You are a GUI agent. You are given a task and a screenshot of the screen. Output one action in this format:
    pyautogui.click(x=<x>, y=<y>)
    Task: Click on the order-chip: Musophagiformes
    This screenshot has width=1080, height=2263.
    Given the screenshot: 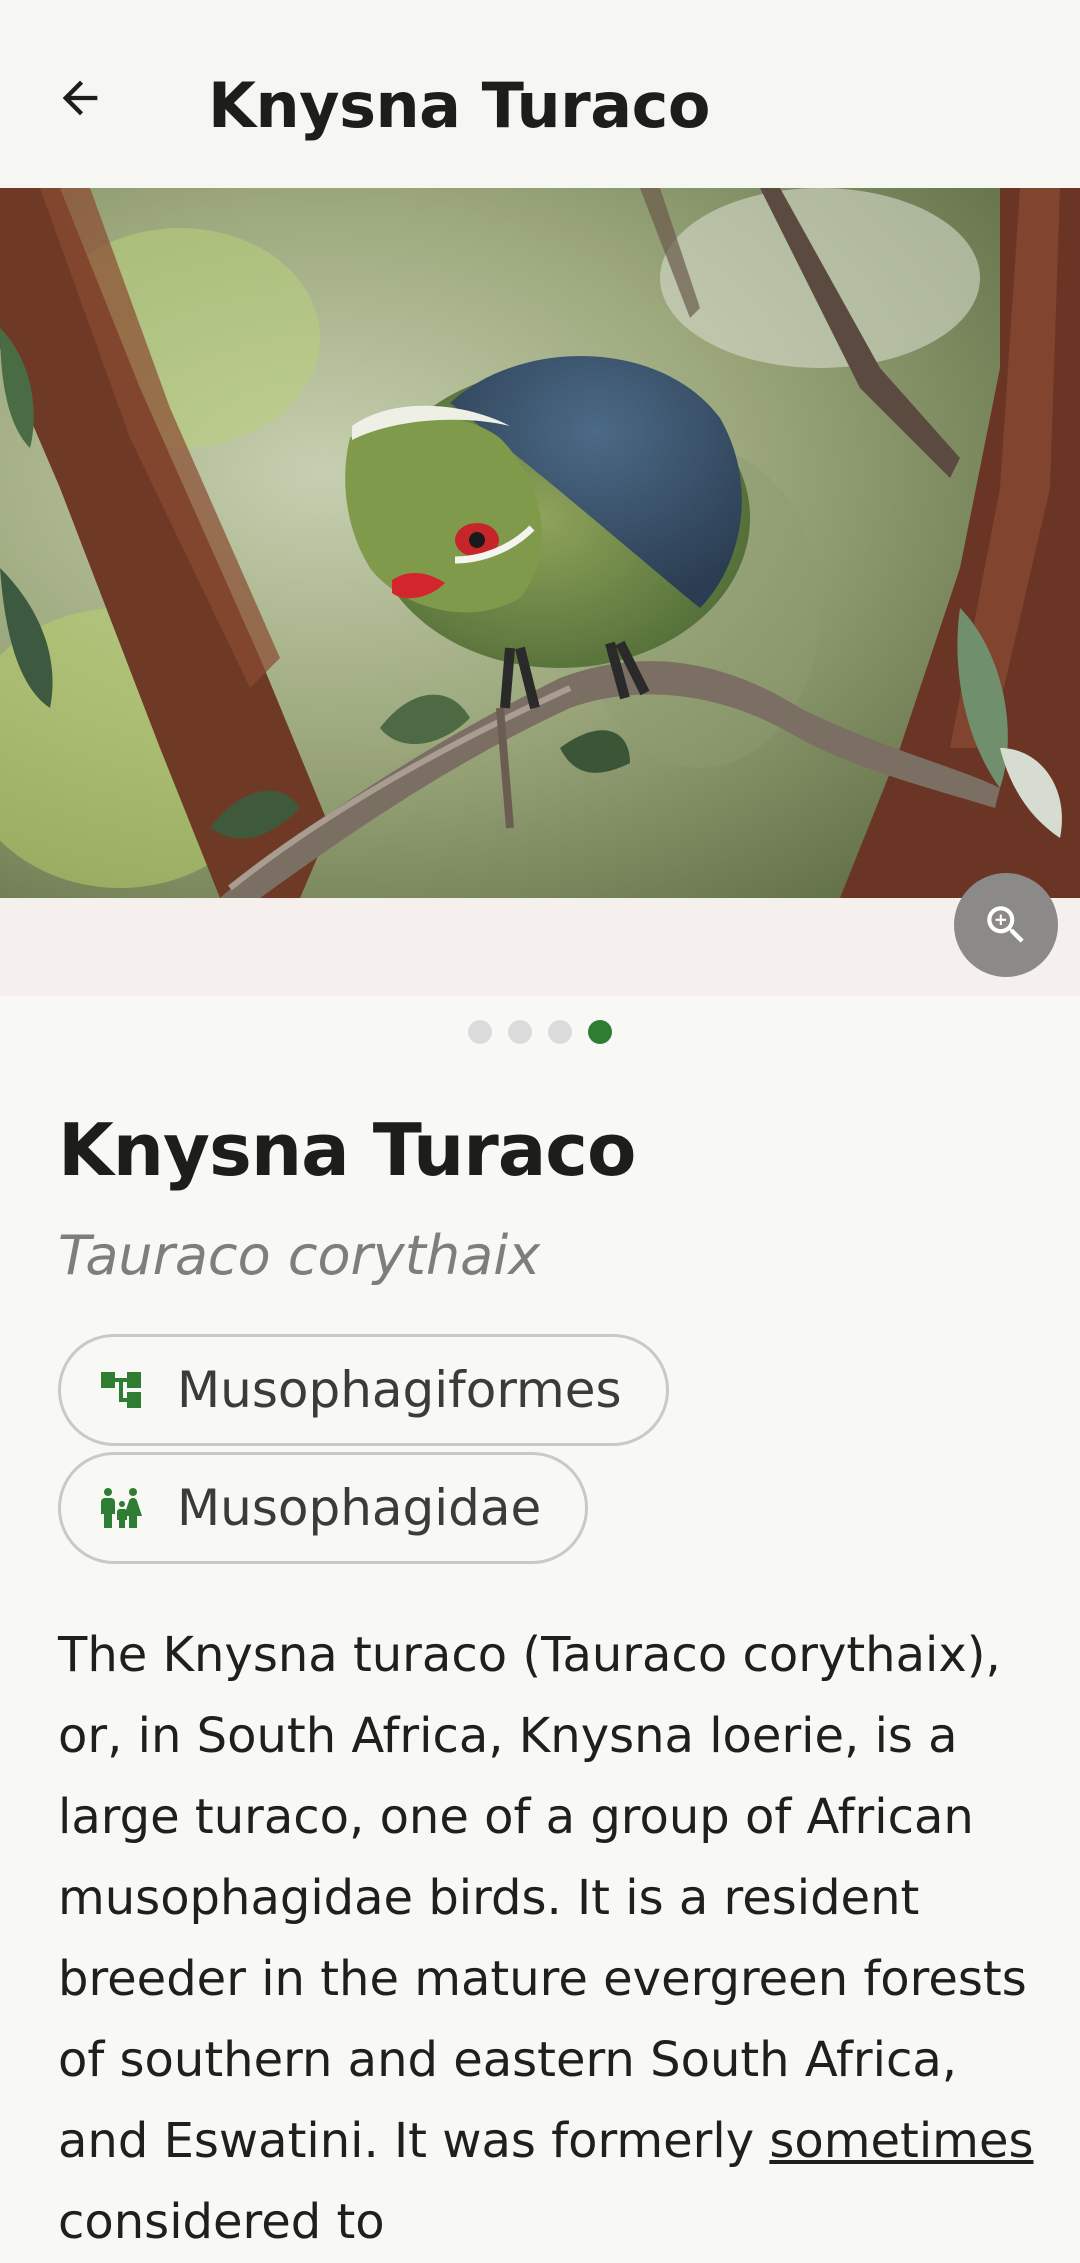 What is the action you would take?
    pyautogui.click(x=363, y=1390)
    